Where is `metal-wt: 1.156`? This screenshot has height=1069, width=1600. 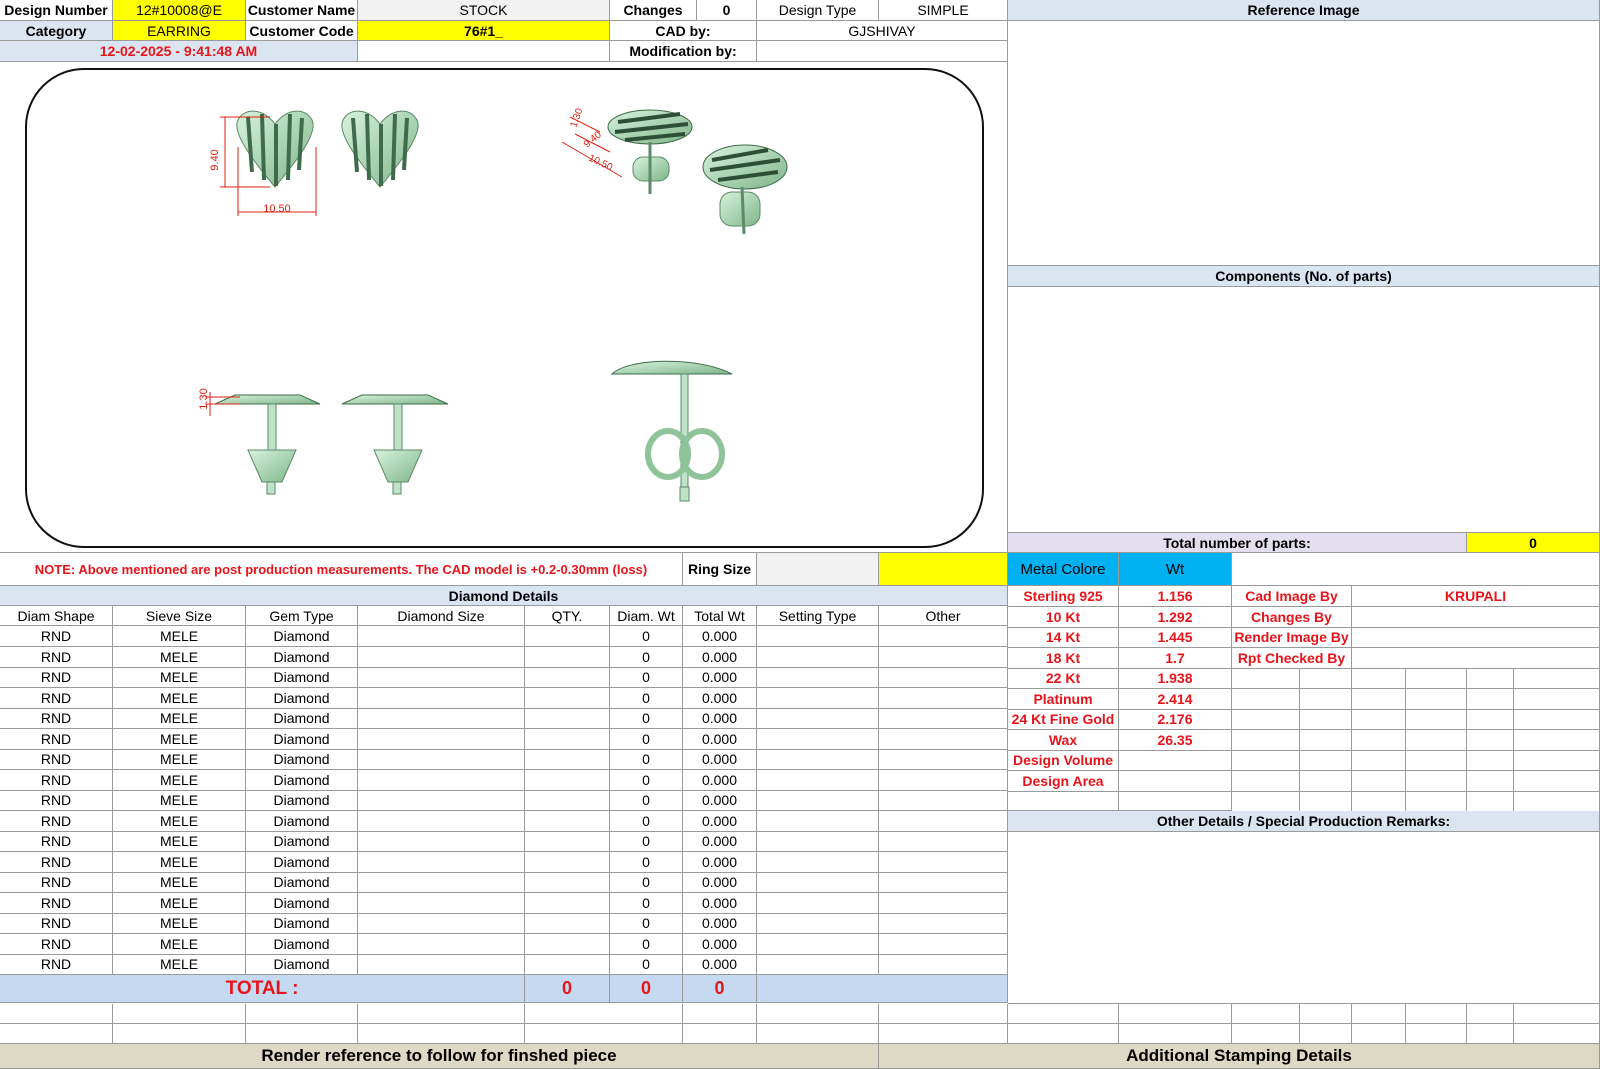
metal-wt: 1.156 is located at coordinates (1175, 596).